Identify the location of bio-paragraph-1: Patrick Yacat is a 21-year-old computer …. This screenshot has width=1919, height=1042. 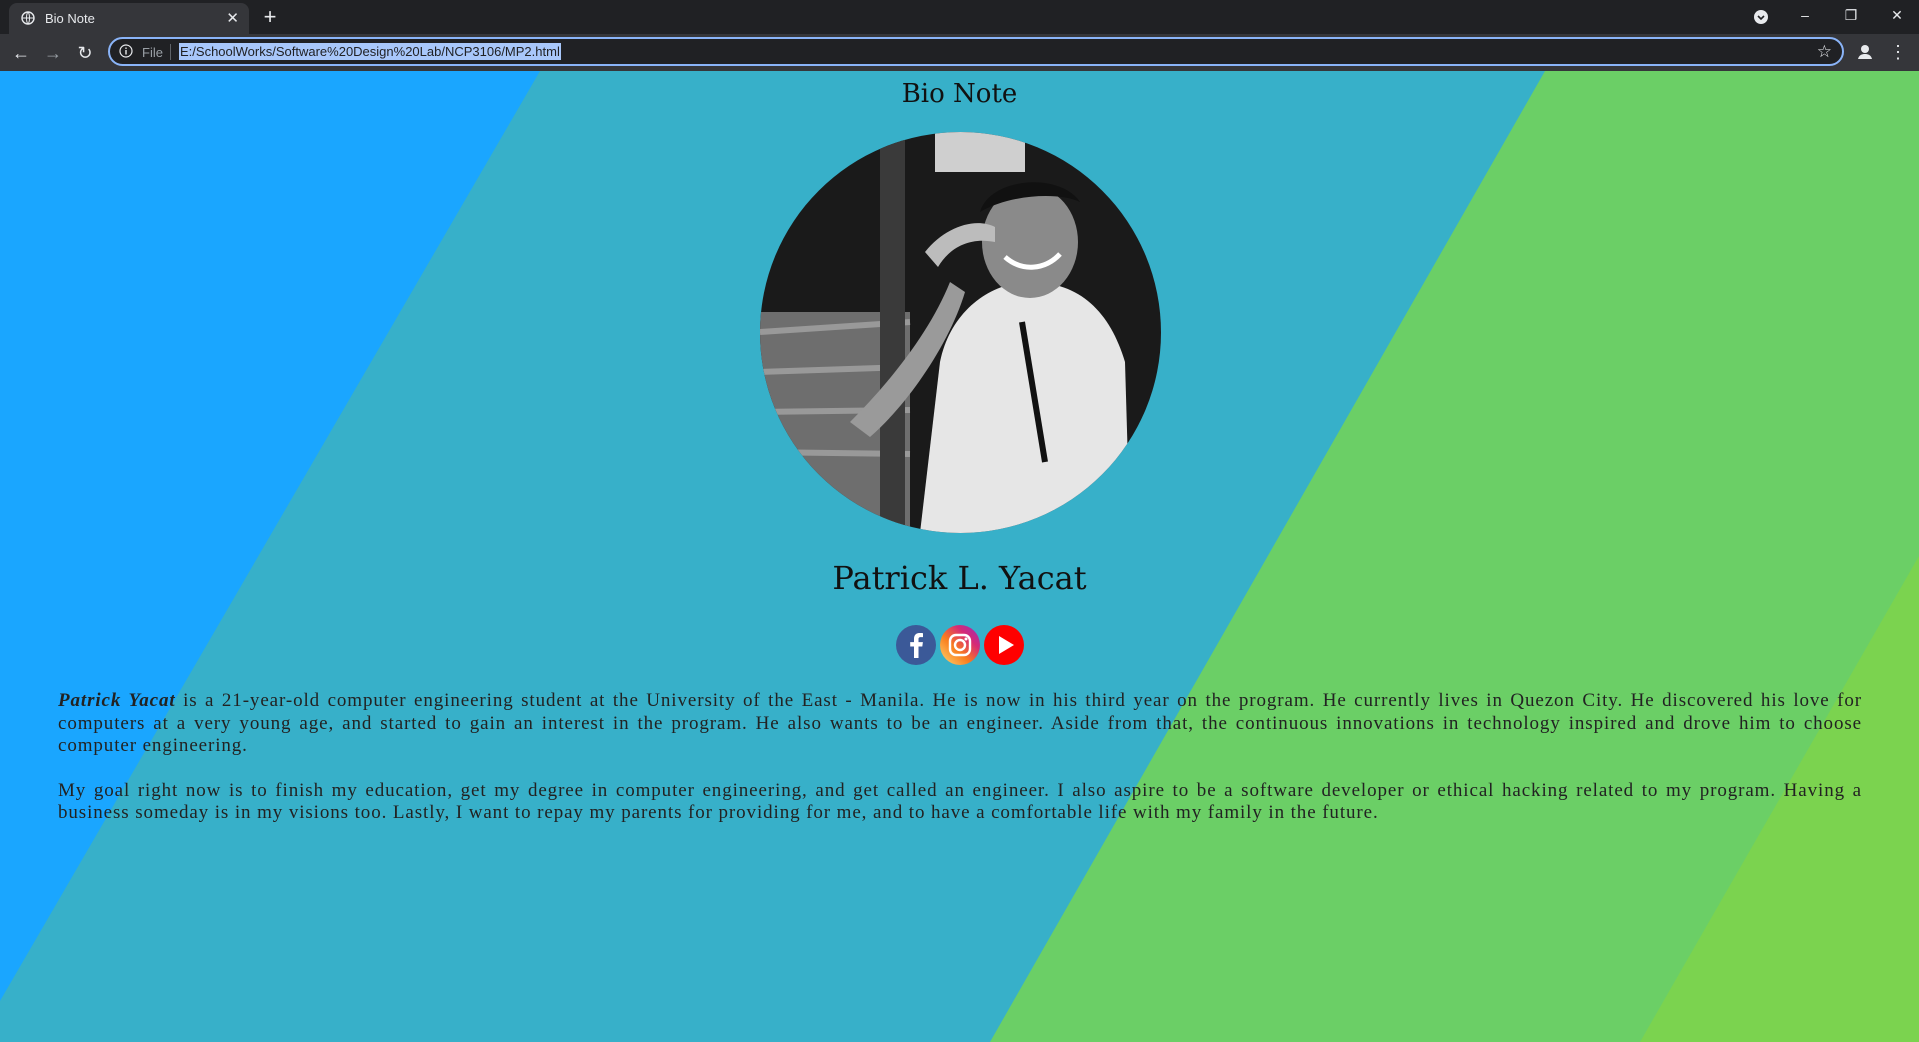
(960, 724).